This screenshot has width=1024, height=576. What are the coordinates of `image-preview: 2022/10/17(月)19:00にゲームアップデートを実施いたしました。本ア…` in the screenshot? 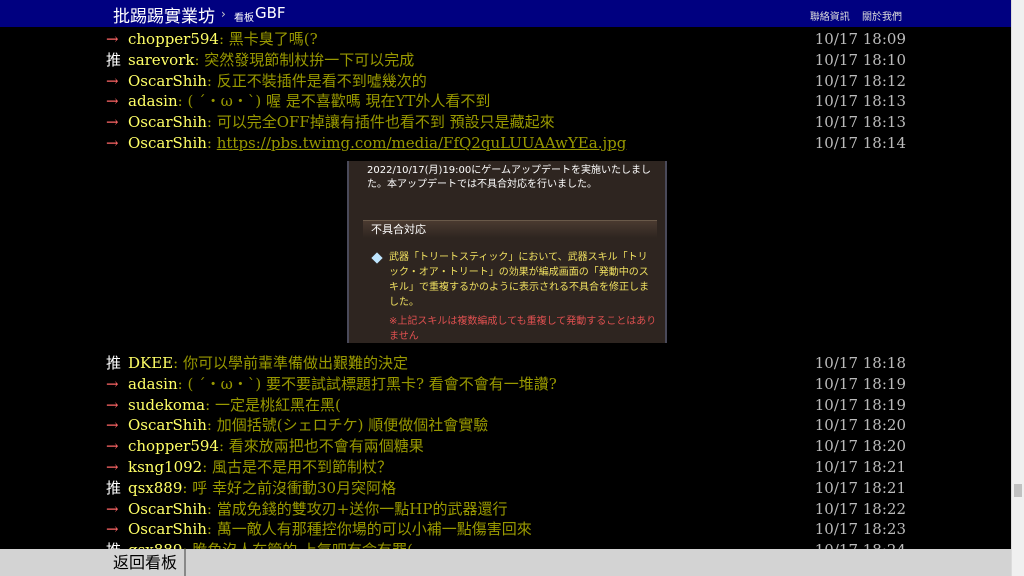 It's located at (507, 252).